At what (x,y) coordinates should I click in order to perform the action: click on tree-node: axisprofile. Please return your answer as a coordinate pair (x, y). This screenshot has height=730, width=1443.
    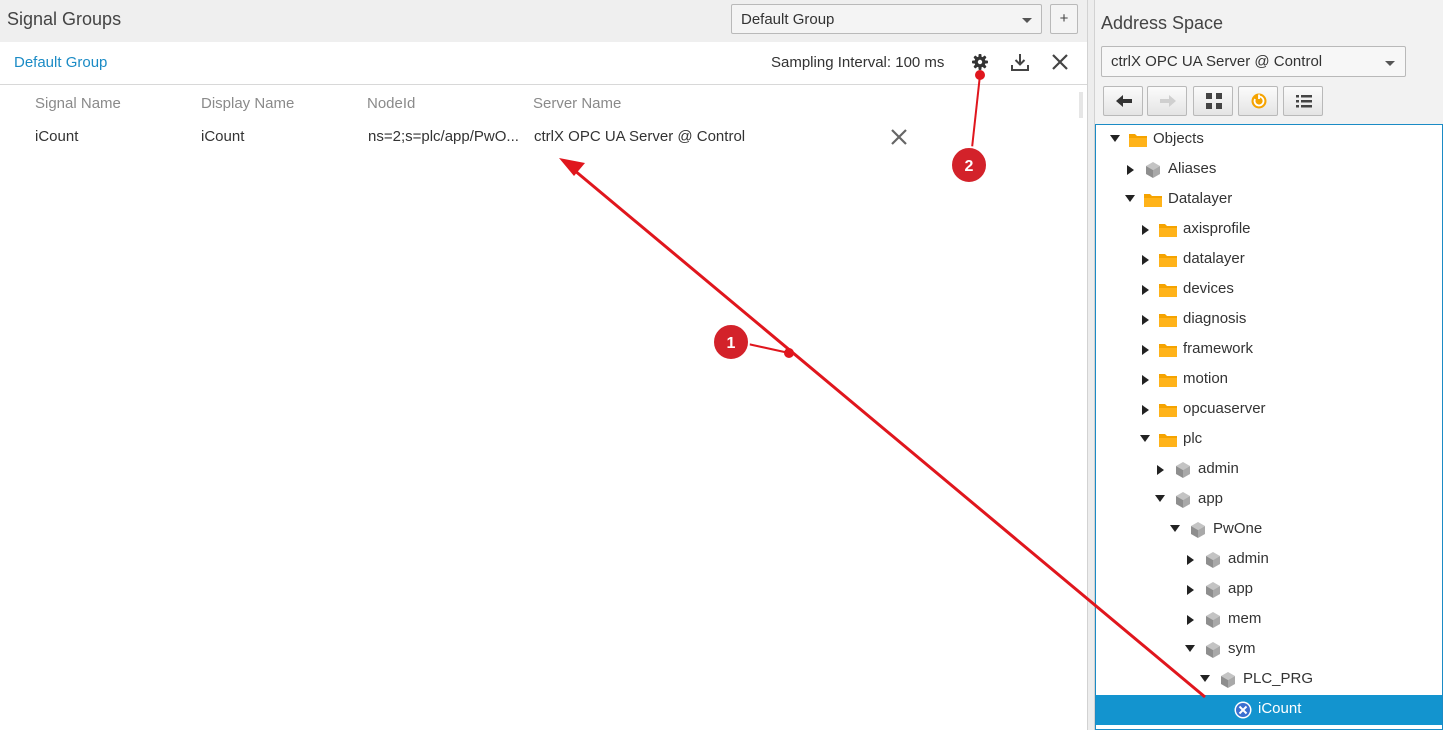
    Looking at the image, I should click on (1269, 230).